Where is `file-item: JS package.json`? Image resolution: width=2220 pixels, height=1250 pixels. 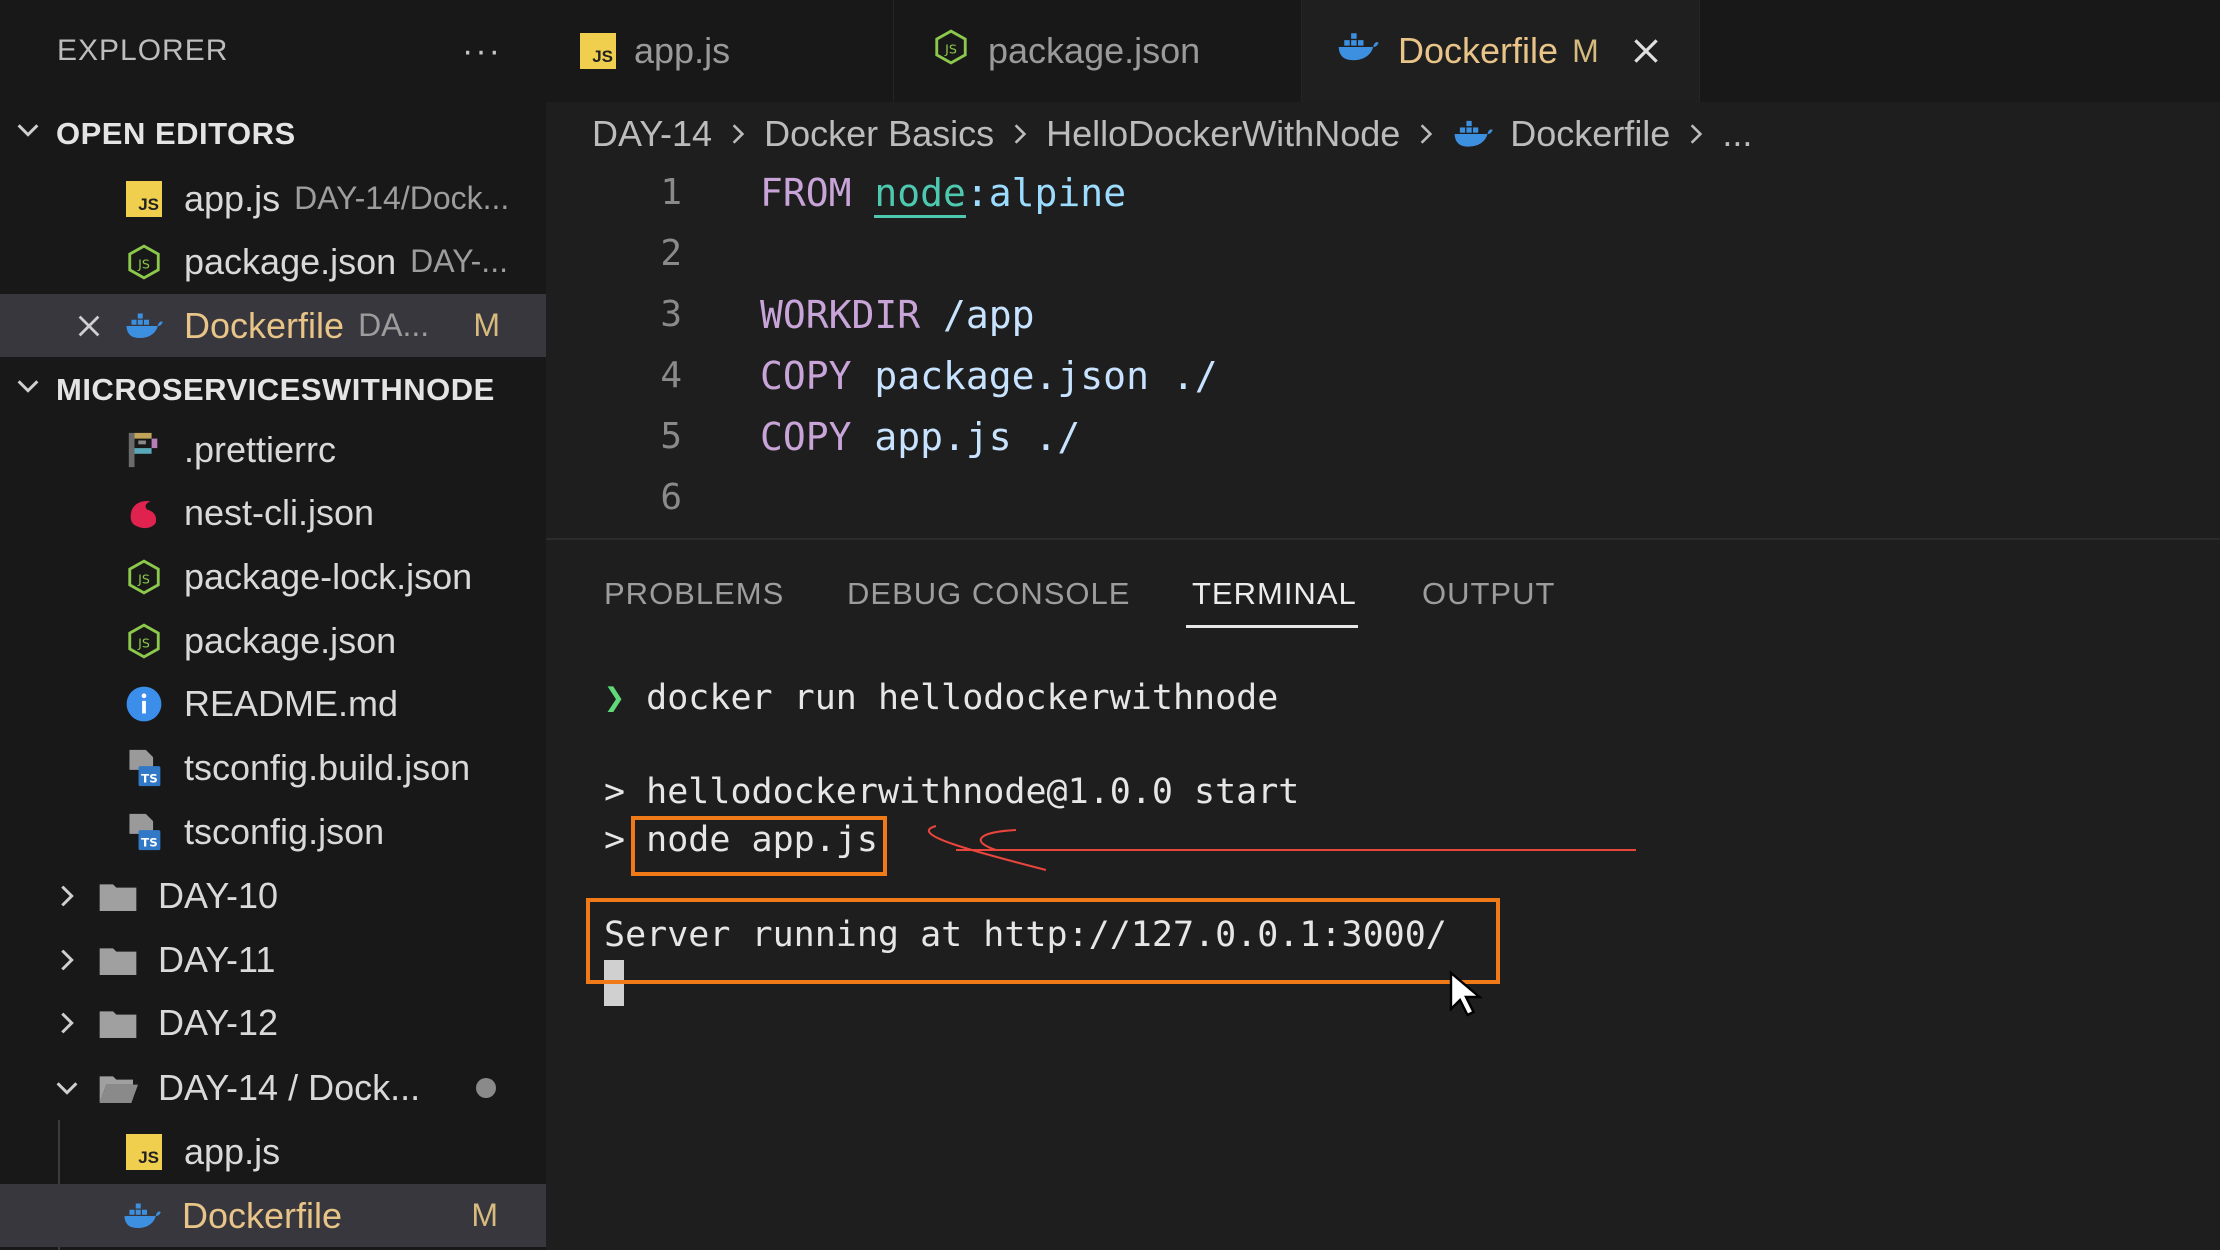 file-item: JS package.json is located at coordinates (273, 640).